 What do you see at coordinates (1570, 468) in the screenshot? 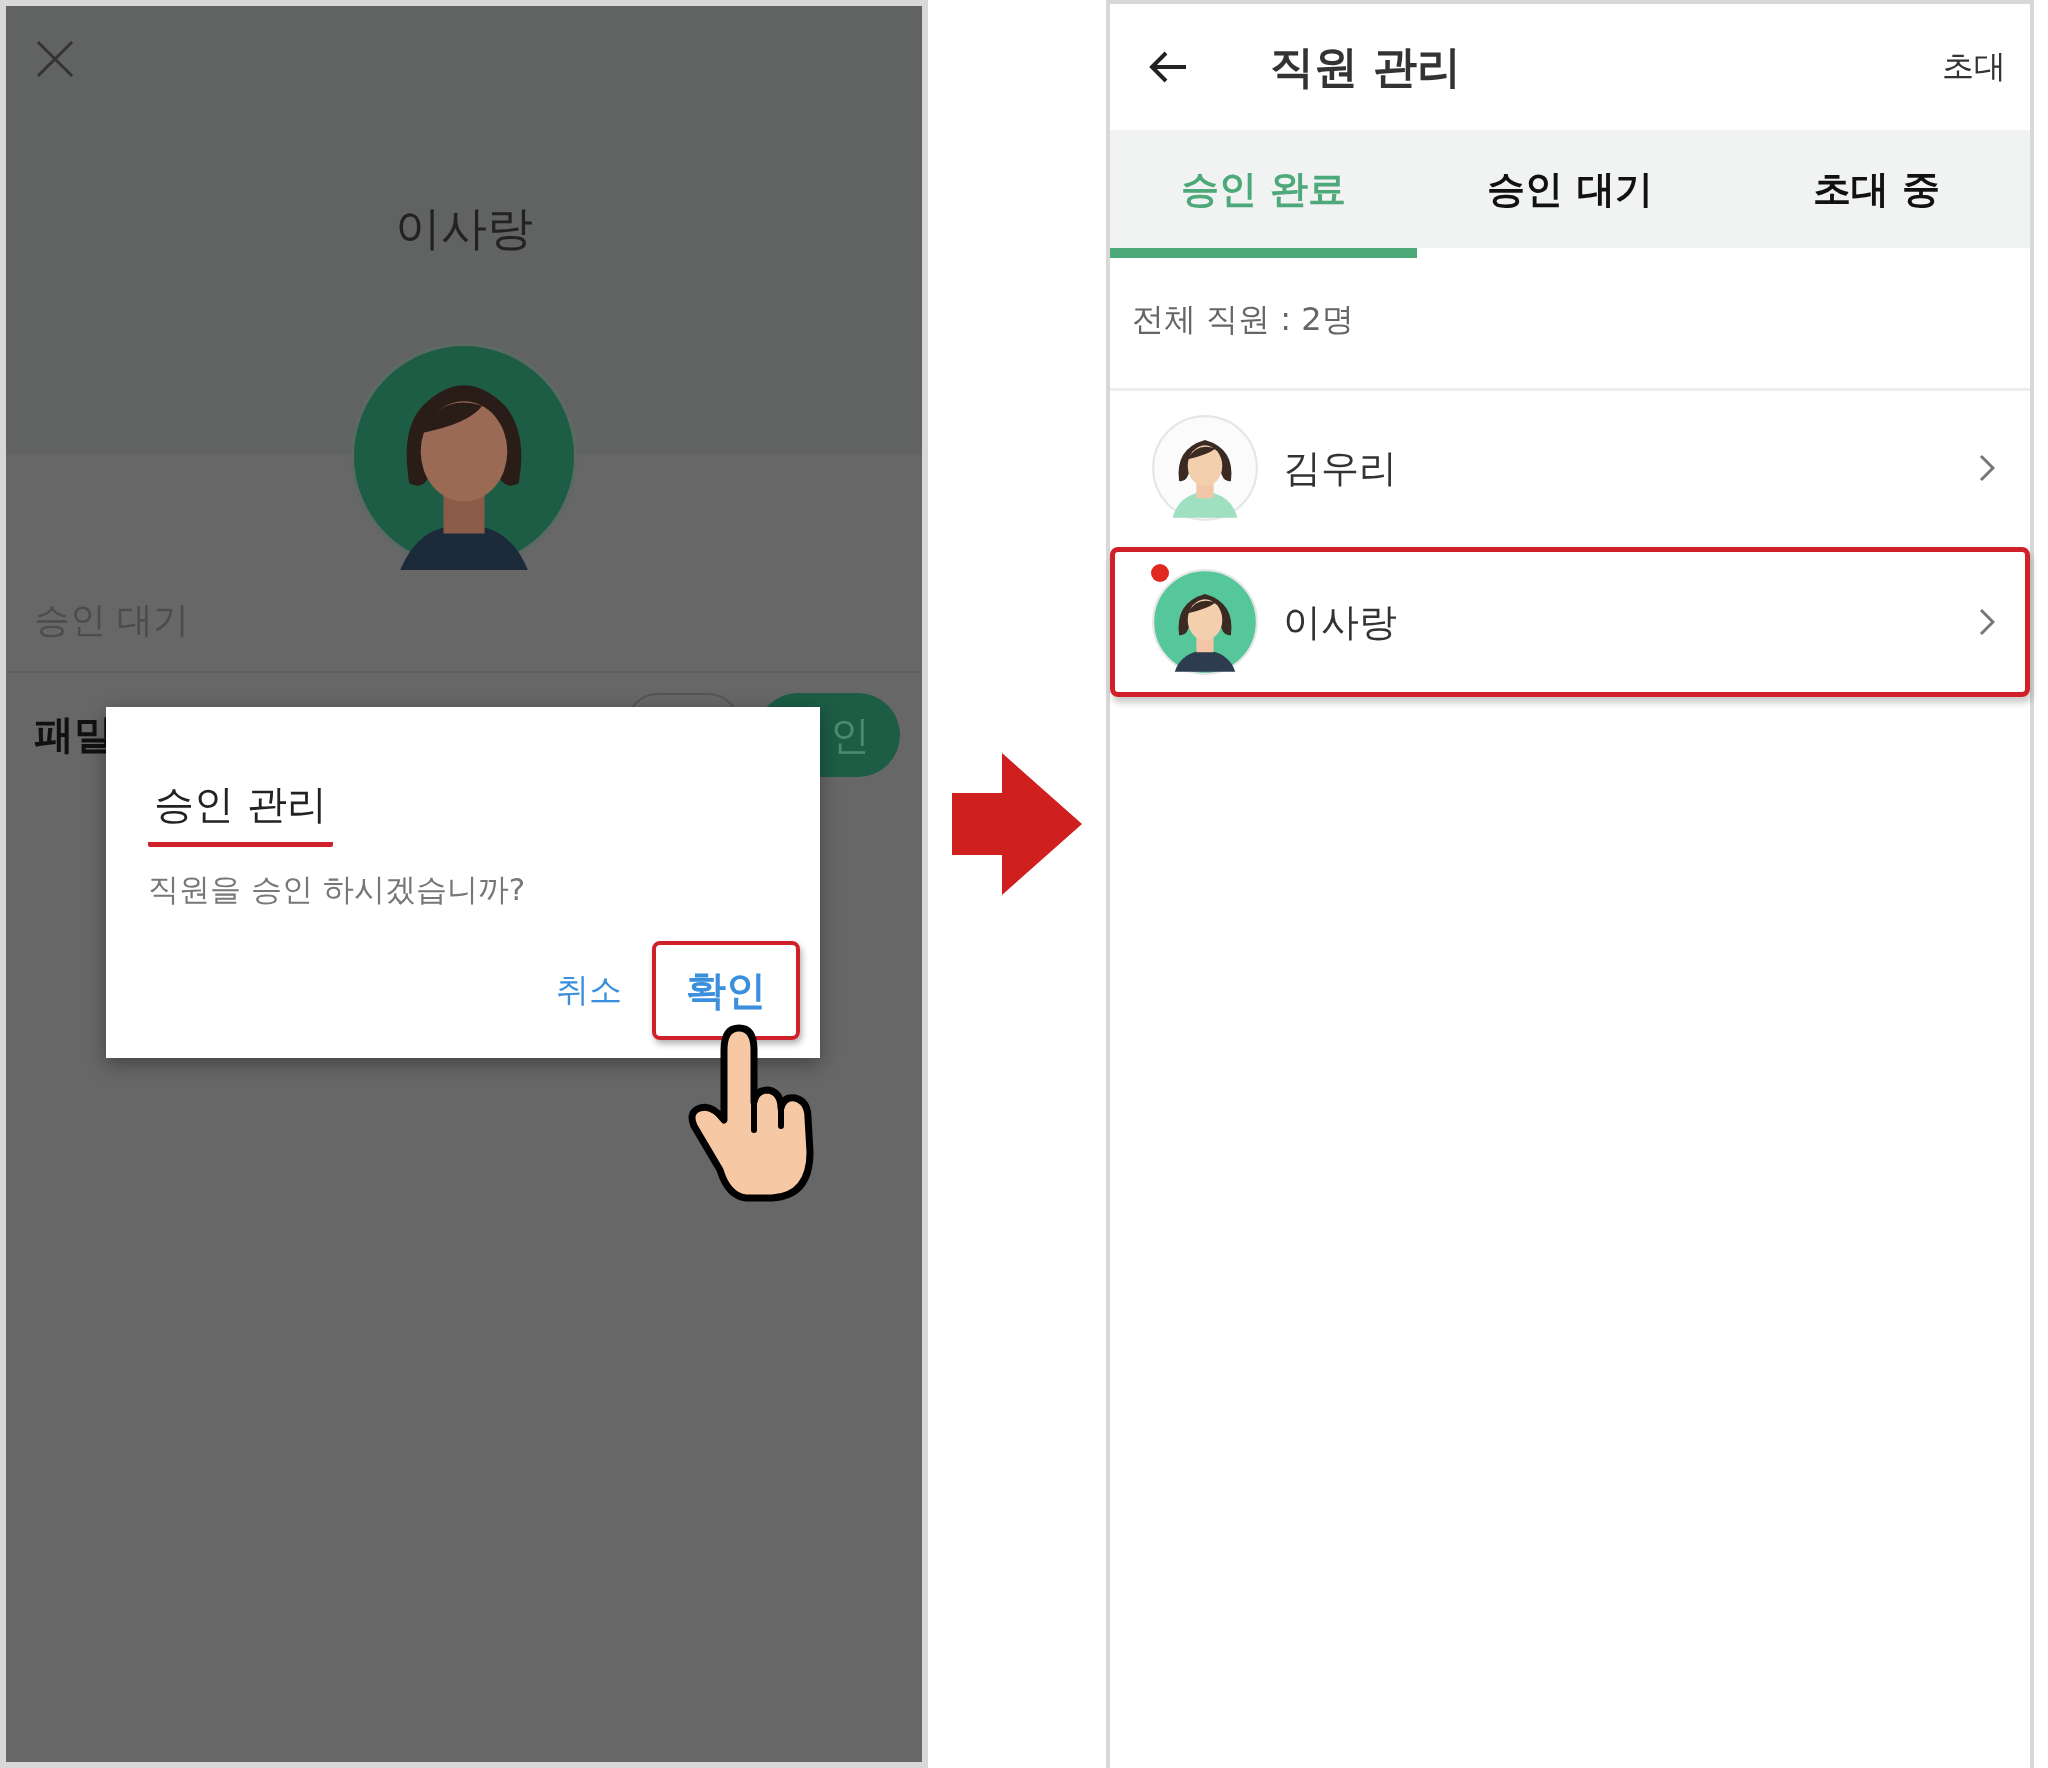
I see `staff-list-item: 김우리` at bounding box center [1570, 468].